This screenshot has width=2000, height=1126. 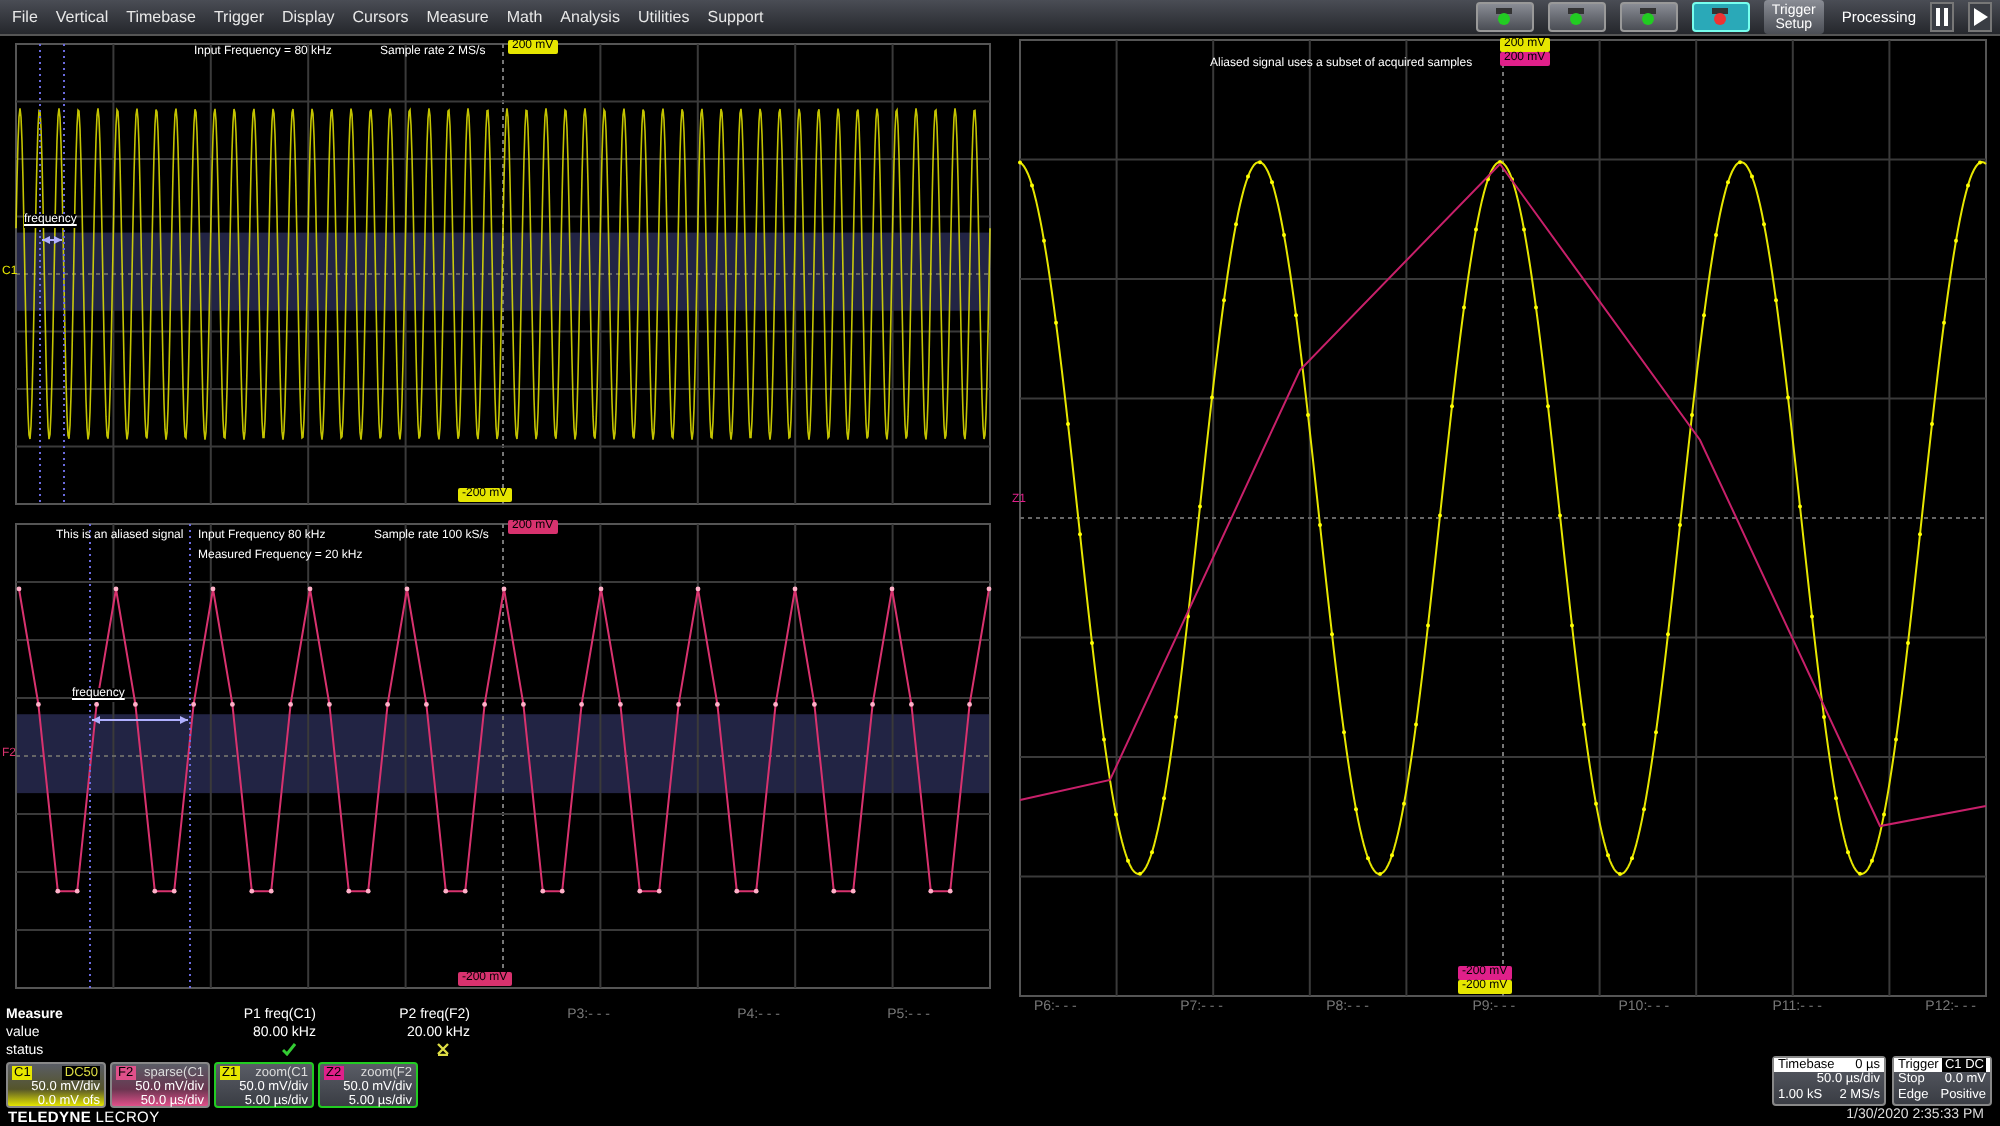 What do you see at coordinates (735, 17) in the screenshot?
I see `menu-item: Support` at bounding box center [735, 17].